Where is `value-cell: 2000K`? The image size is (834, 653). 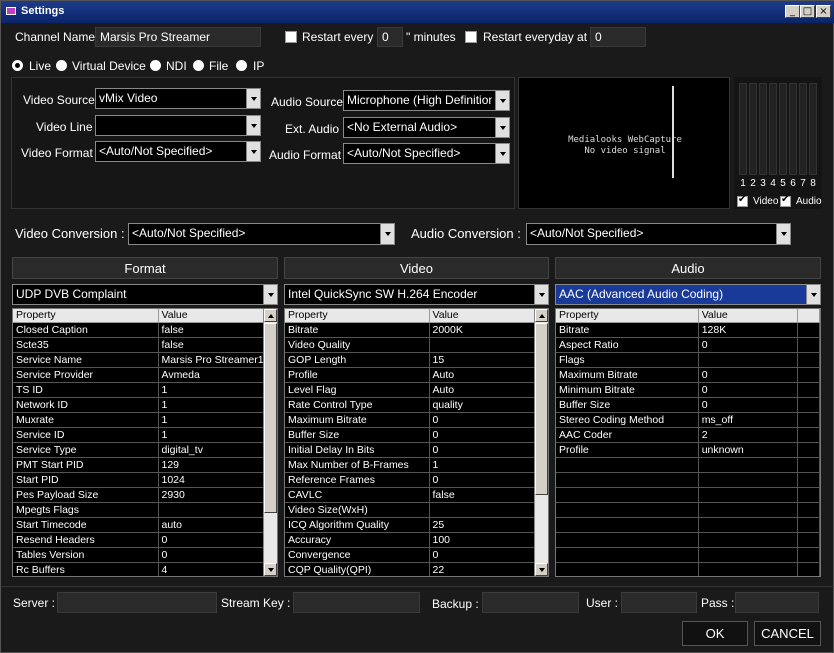 value-cell: 2000K is located at coordinates (482, 330).